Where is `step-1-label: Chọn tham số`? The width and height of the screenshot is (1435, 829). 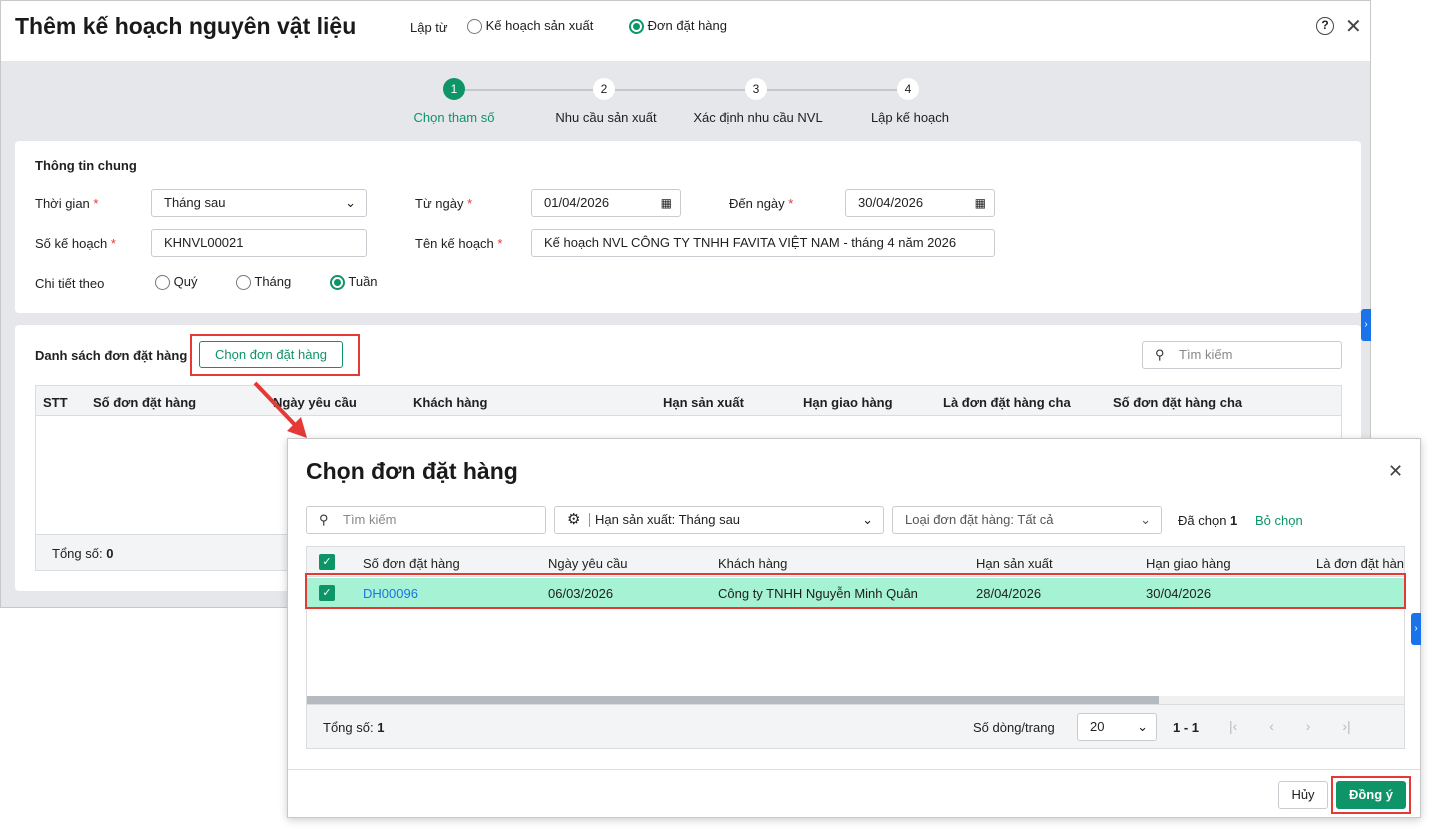 step-1-label: Chọn tham số is located at coordinates (454, 117).